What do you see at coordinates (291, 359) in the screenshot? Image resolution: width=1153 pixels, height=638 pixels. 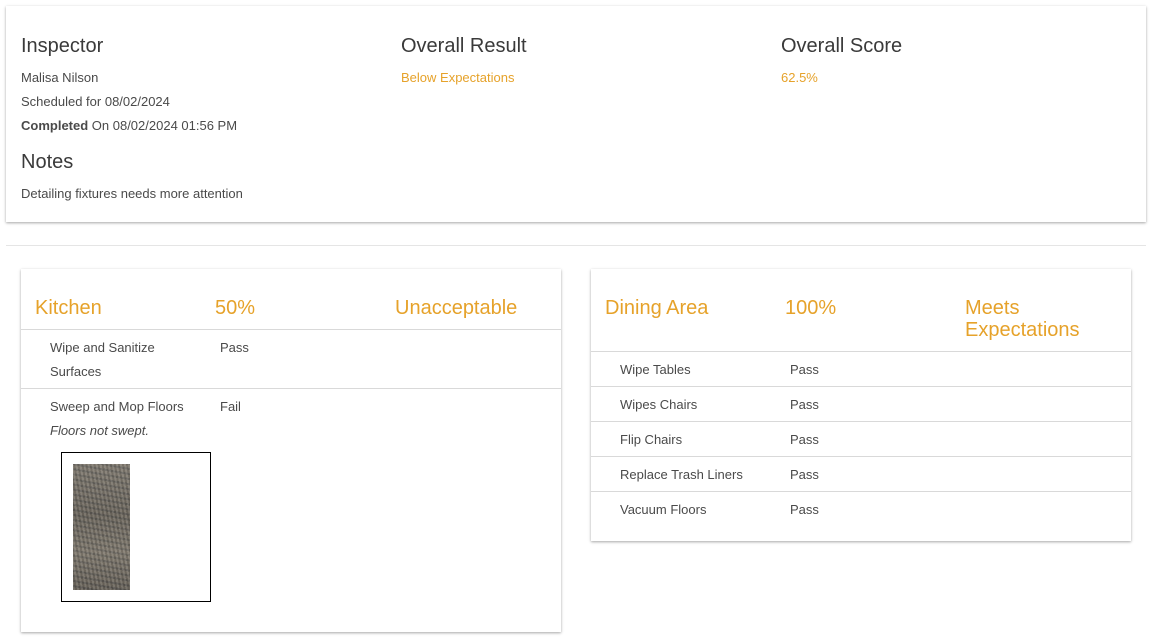 I see `task-row: Wipe and Sanitize Surfaces Pass` at bounding box center [291, 359].